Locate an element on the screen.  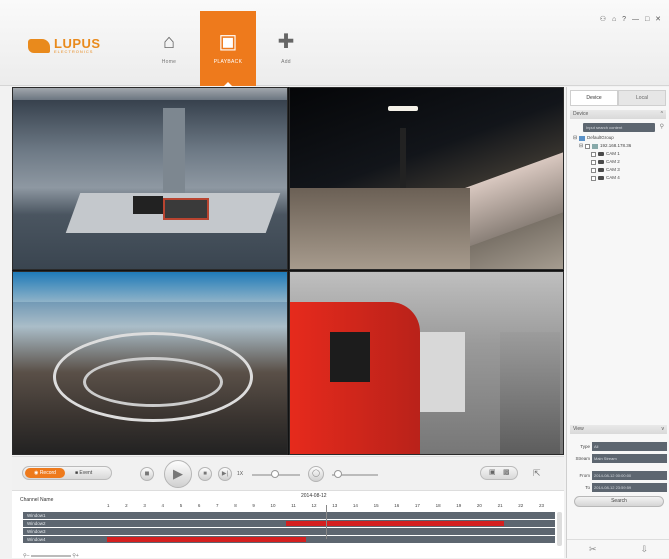
ceiling-lights is located at coordinates (150, 94).